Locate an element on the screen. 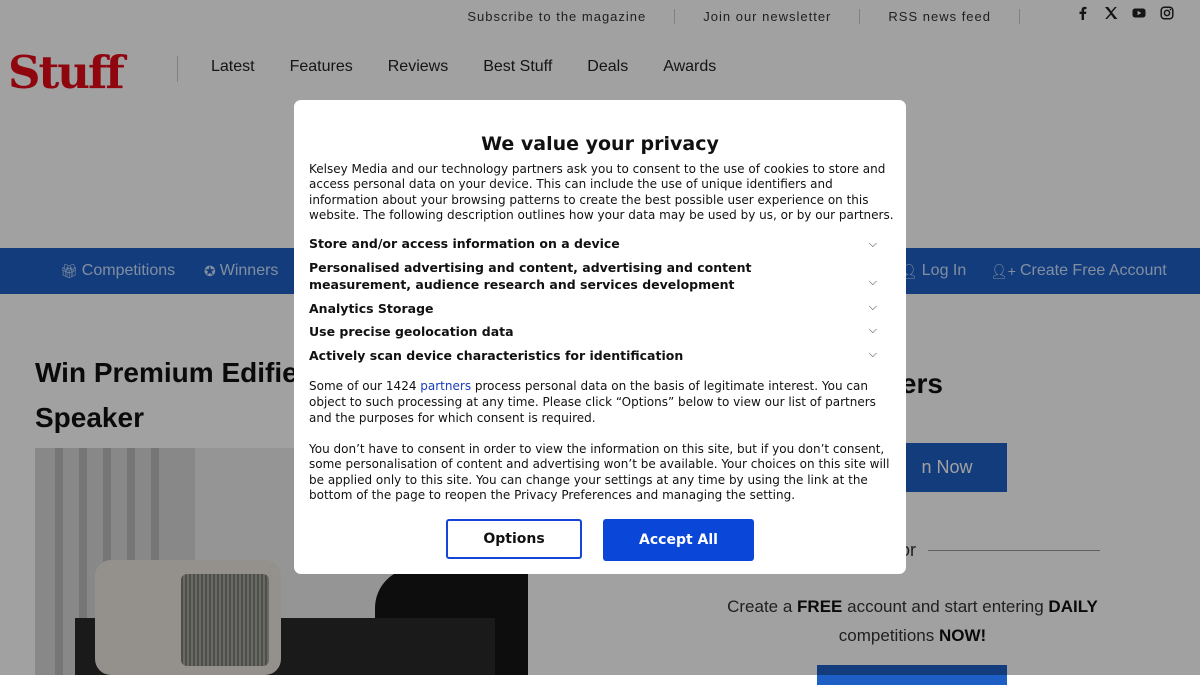 The height and width of the screenshot is (685, 1200). purpose-label: Use precise geolocation data is located at coordinates (411, 331).